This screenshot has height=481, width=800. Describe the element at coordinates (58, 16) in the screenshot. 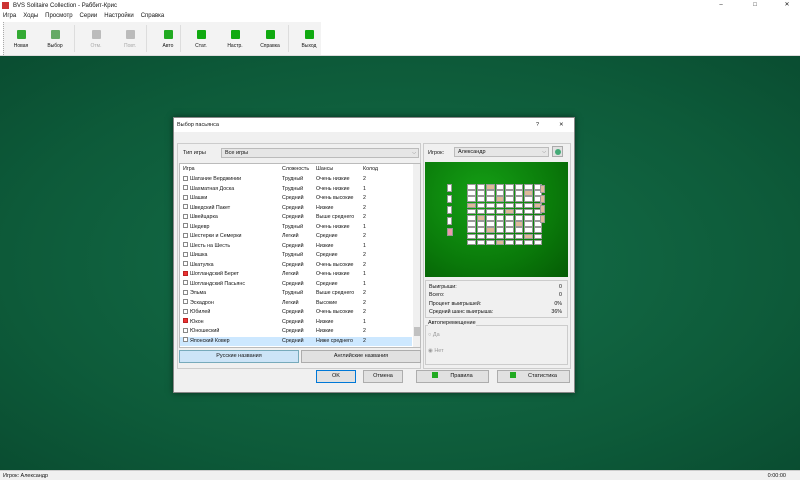

I see `menu-view: Просмотр` at that location.